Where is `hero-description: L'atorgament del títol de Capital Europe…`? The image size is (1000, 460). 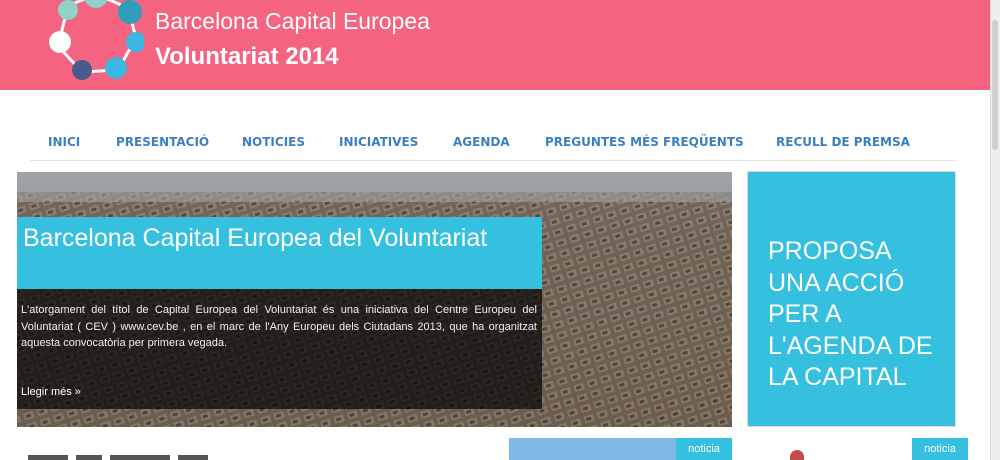 hero-description: L'atorgament del títol de Capital Europe… is located at coordinates (279, 326).